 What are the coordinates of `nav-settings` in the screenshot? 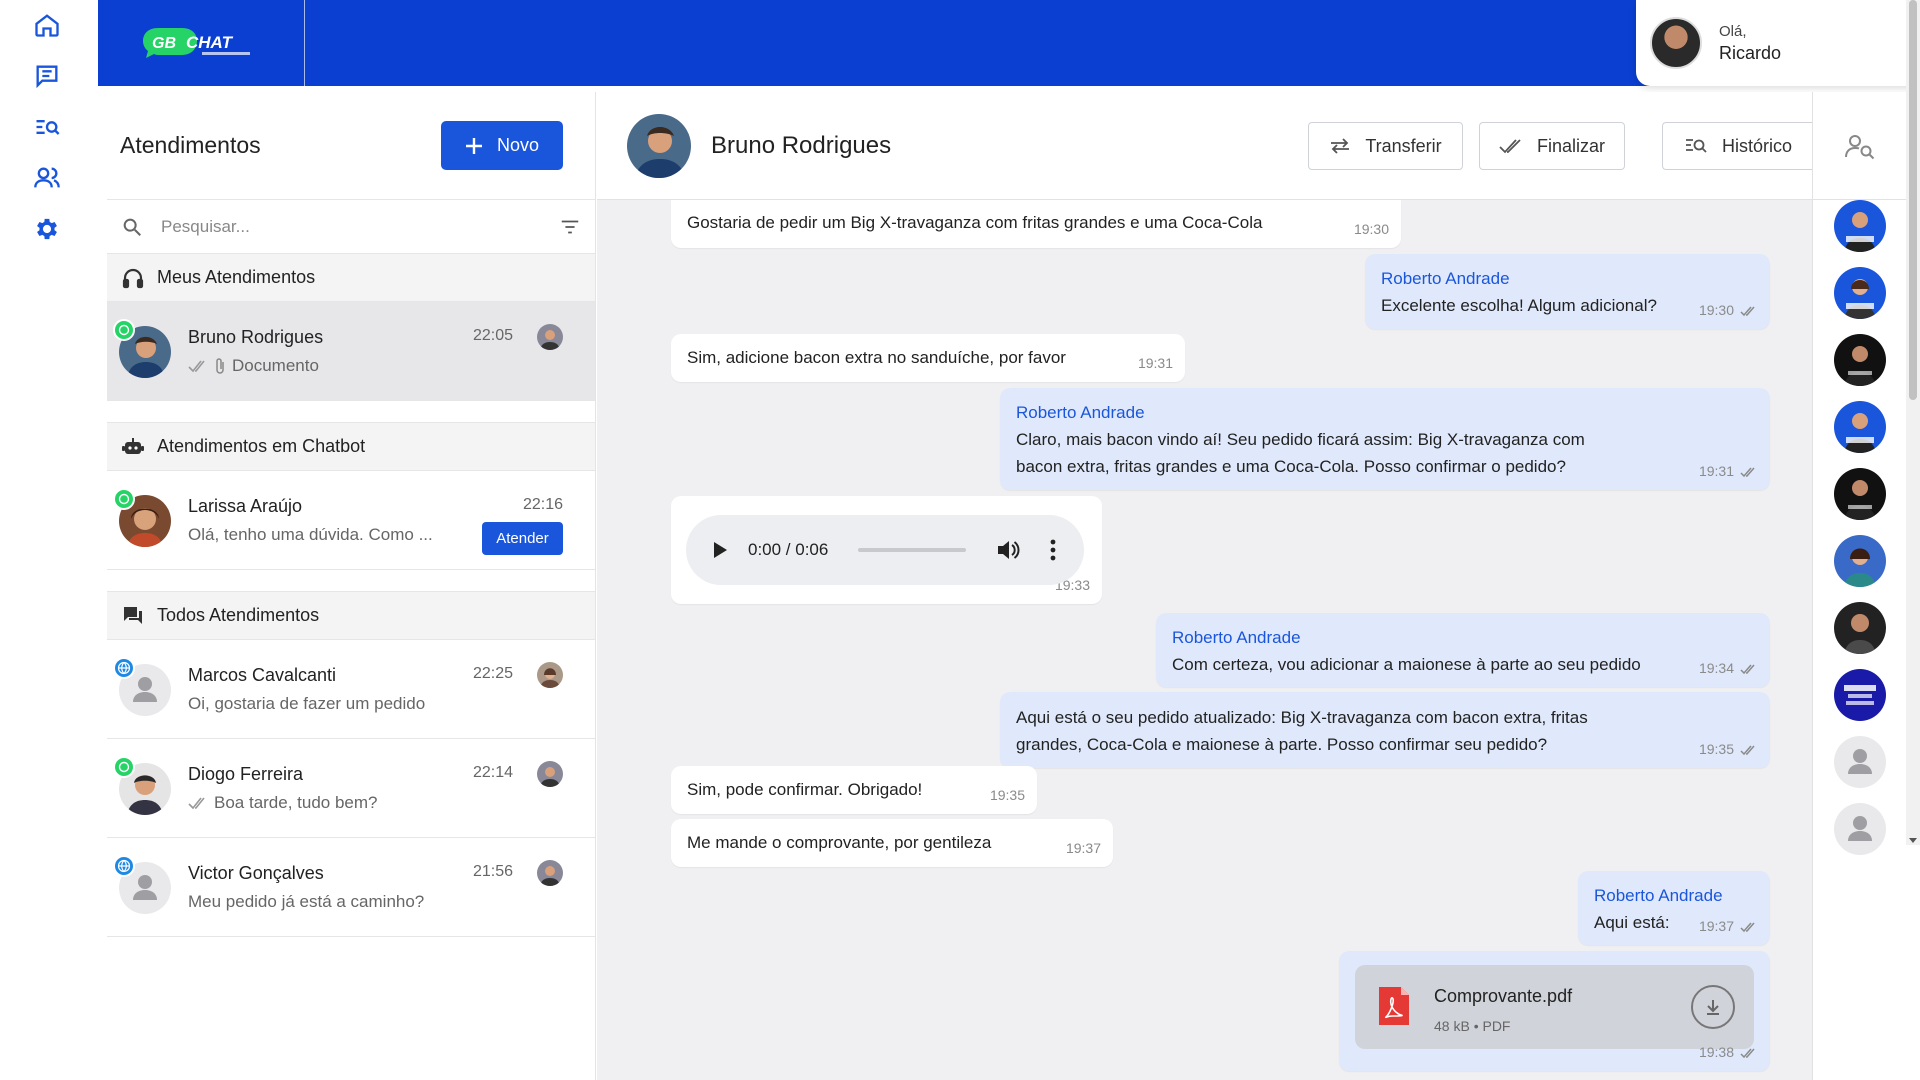 It's located at (47, 229).